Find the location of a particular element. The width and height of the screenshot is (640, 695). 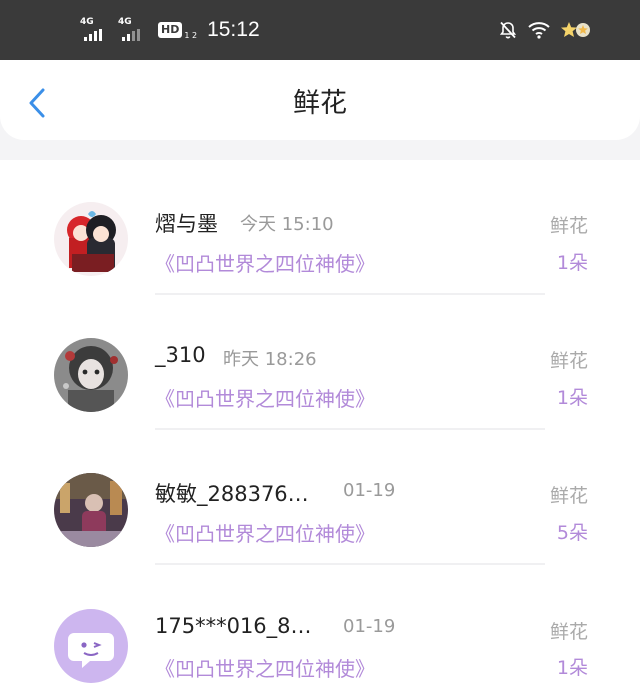

page-title: 鲜花 is located at coordinates (320, 103).